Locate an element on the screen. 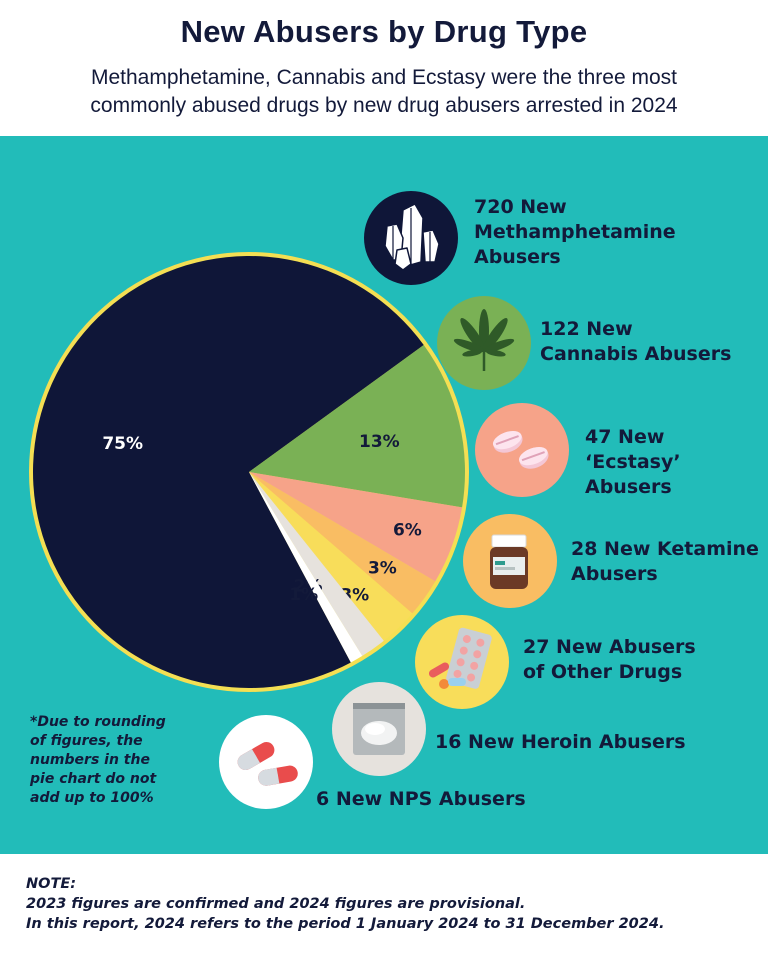 This screenshot has width=768, height=960. pie-label-ketamine: 3% is located at coordinates (382, 569).